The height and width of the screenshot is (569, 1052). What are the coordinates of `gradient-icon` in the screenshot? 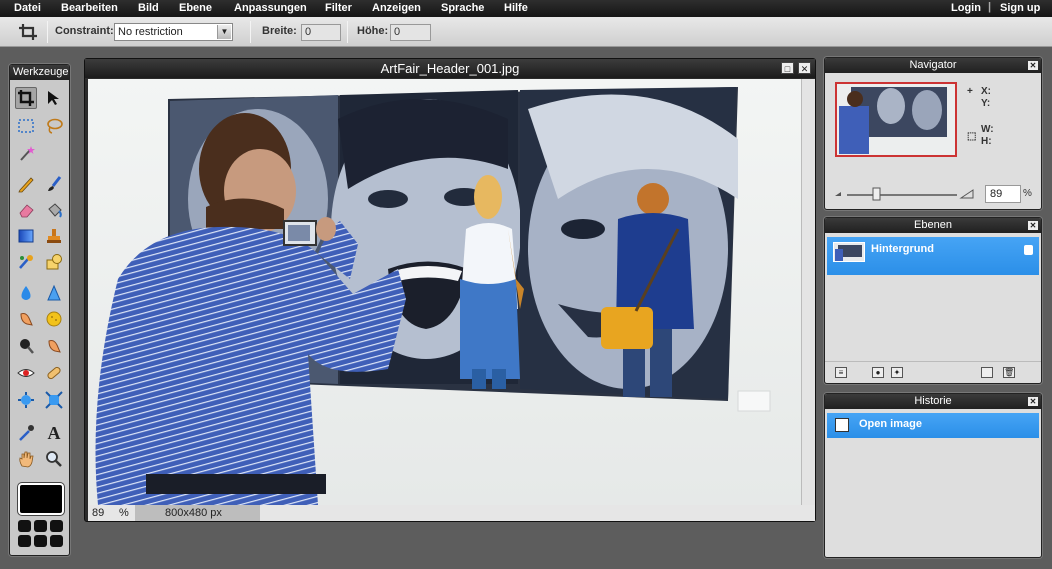 It's located at (26, 236).